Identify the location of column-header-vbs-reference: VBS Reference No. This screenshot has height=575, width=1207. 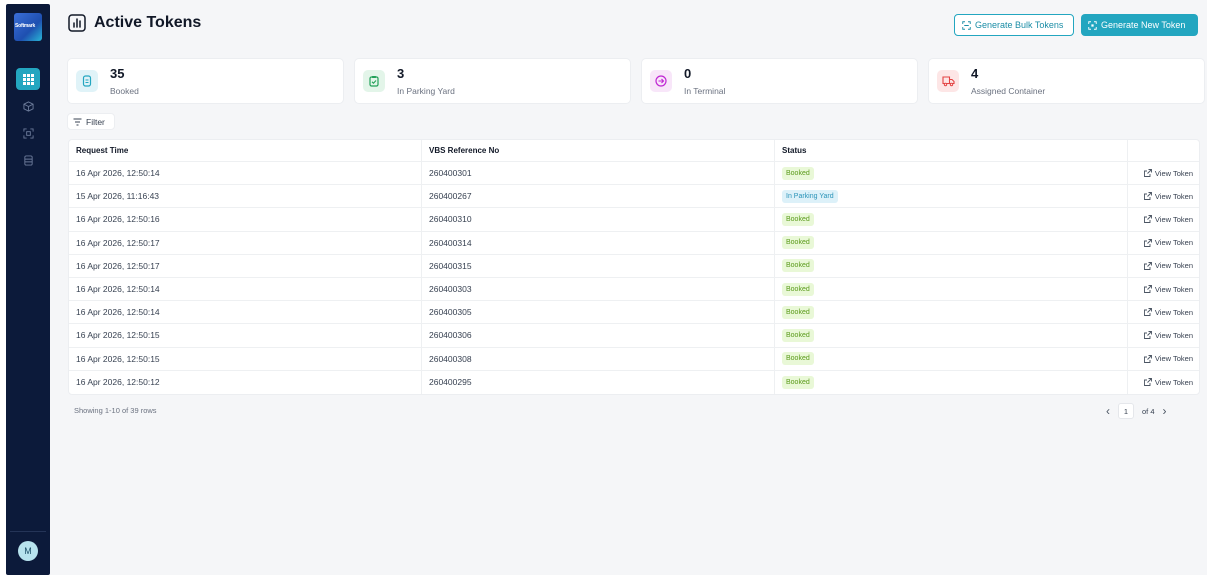
(598, 150).